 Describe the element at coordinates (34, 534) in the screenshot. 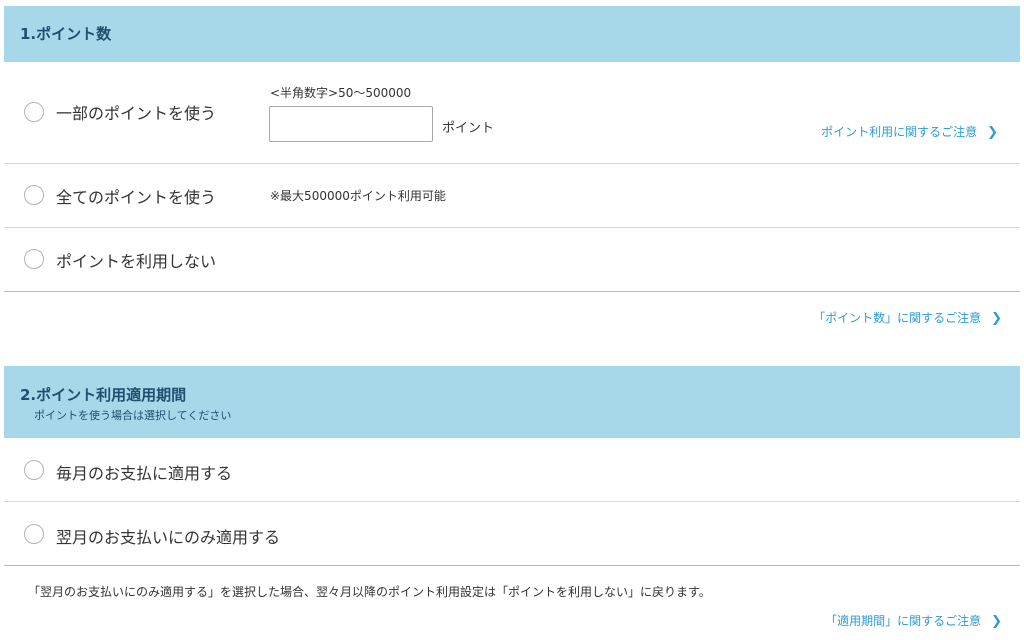

I see `radio-next-month-only` at that location.